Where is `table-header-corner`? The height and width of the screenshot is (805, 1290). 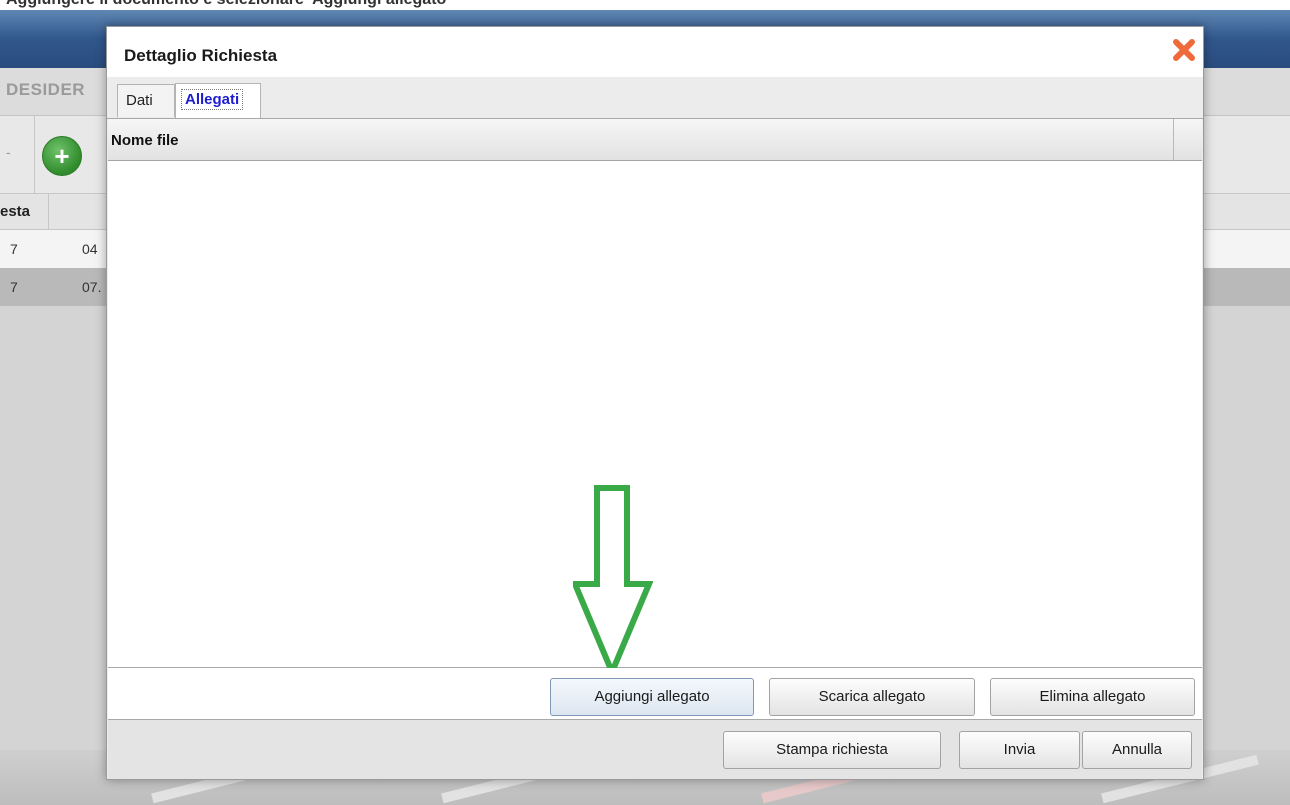
table-header-corner is located at coordinates (1188, 140).